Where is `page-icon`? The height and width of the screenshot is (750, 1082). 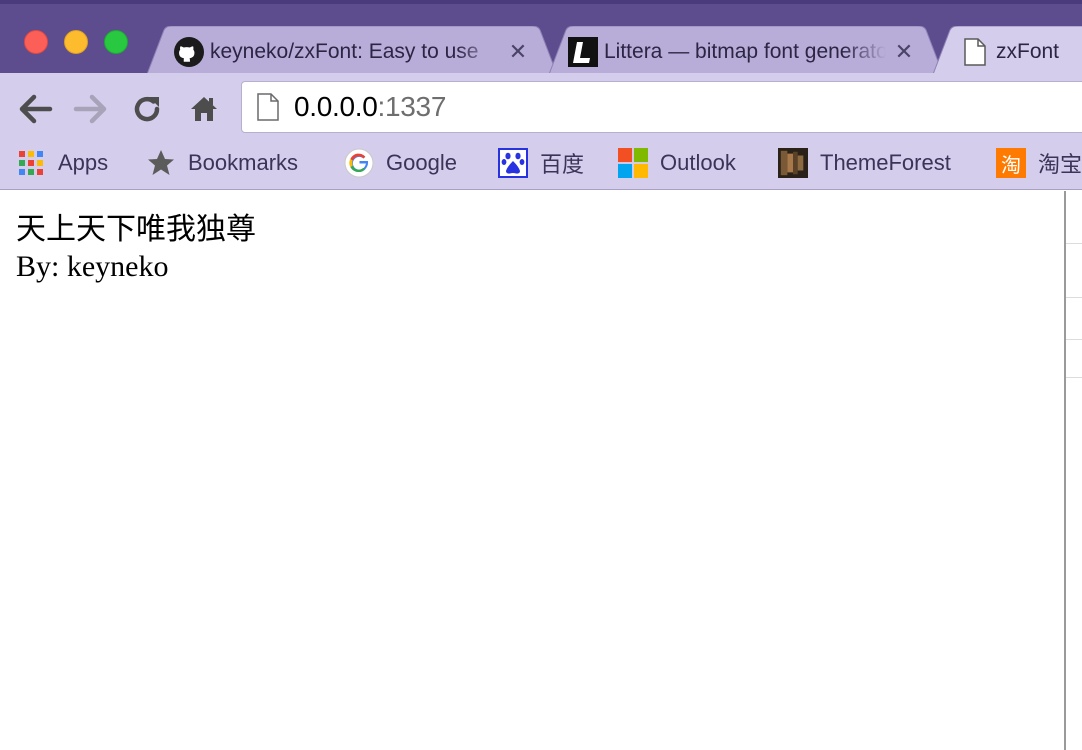 page-icon is located at coordinates (975, 52).